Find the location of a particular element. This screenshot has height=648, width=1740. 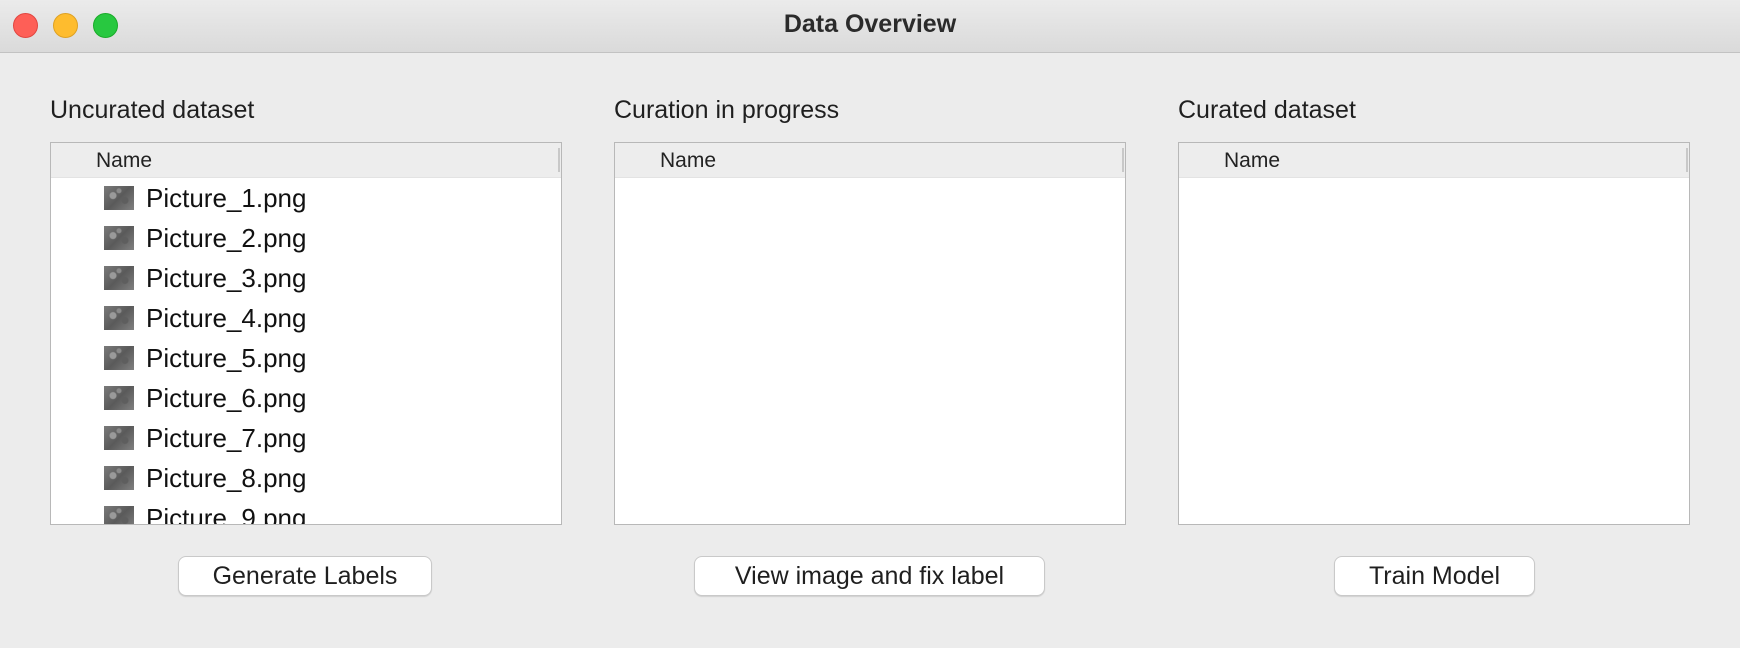

list-item: Picture_6.png is located at coordinates (306, 398).